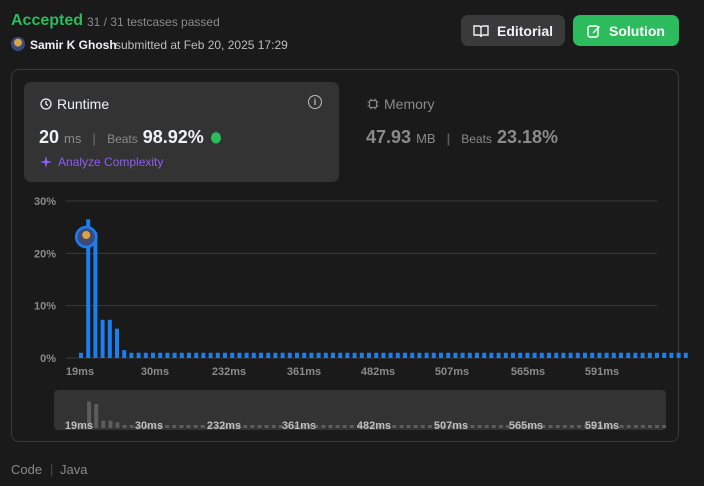 The height and width of the screenshot is (486, 704). What do you see at coordinates (155, 372) in the screenshot?
I see `x-tick-label: 30ms` at bounding box center [155, 372].